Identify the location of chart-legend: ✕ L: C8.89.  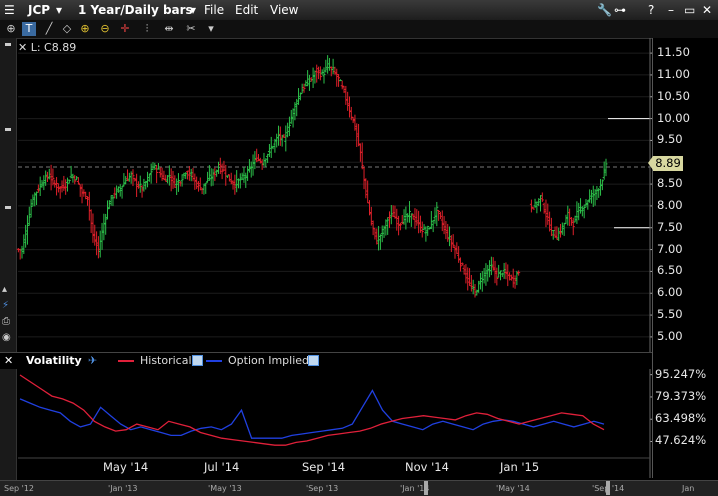
(47, 47).